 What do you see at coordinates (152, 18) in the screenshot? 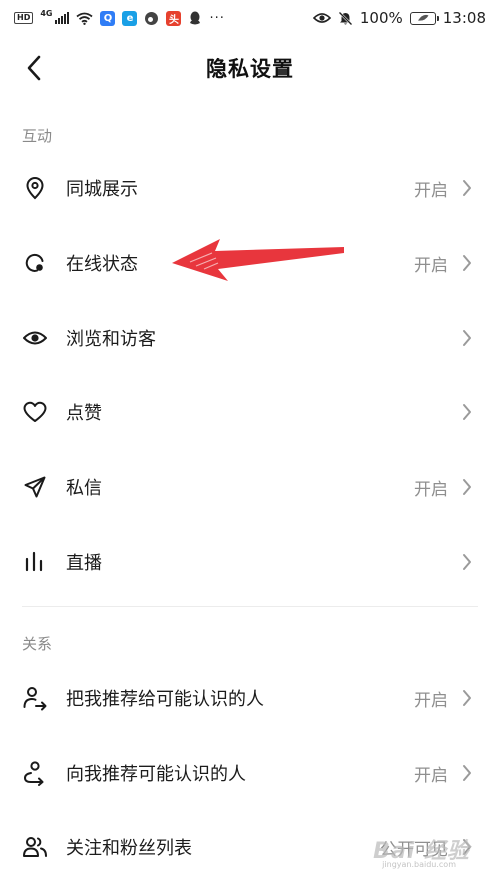
I see `weibo-app-icon` at bounding box center [152, 18].